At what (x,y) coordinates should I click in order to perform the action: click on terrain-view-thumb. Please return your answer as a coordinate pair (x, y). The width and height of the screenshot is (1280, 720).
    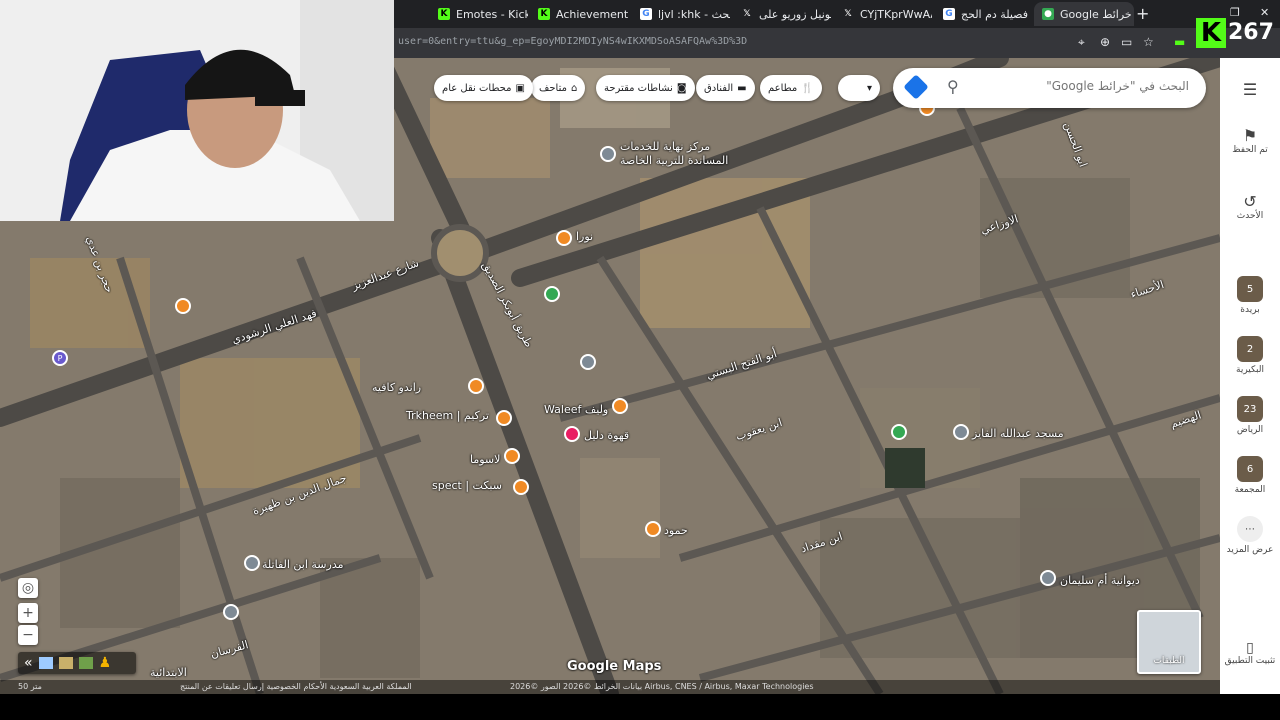
    Looking at the image, I should click on (65, 663).